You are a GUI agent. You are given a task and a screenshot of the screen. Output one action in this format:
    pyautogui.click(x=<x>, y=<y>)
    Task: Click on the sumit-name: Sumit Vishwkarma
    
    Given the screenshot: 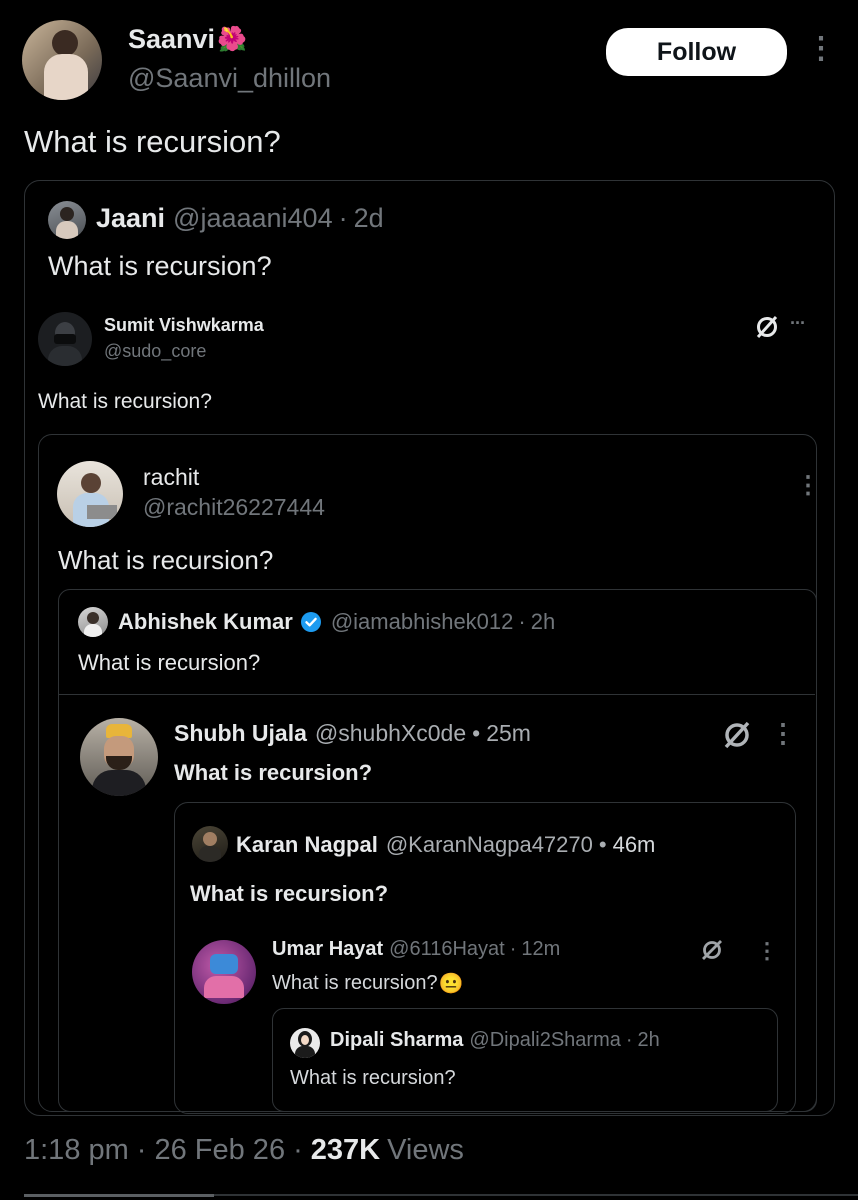 What is the action you would take?
    pyautogui.click(x=184, y=325)
    